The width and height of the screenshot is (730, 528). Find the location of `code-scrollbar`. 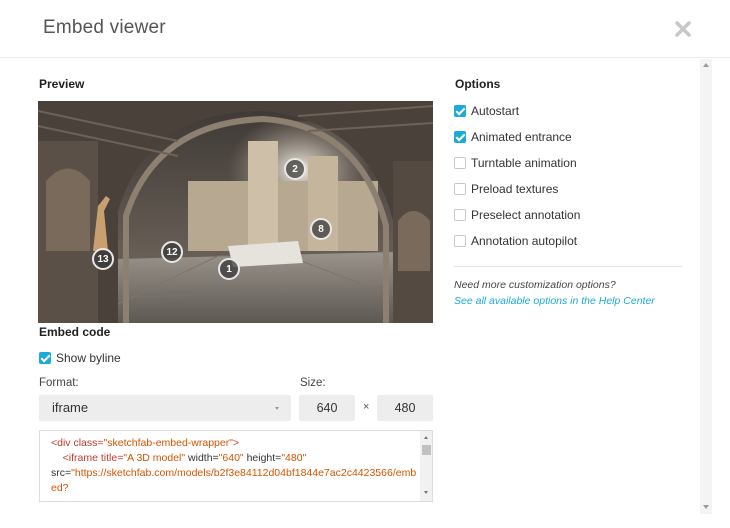

code-scrollbar is located at coordinates (426, 466).